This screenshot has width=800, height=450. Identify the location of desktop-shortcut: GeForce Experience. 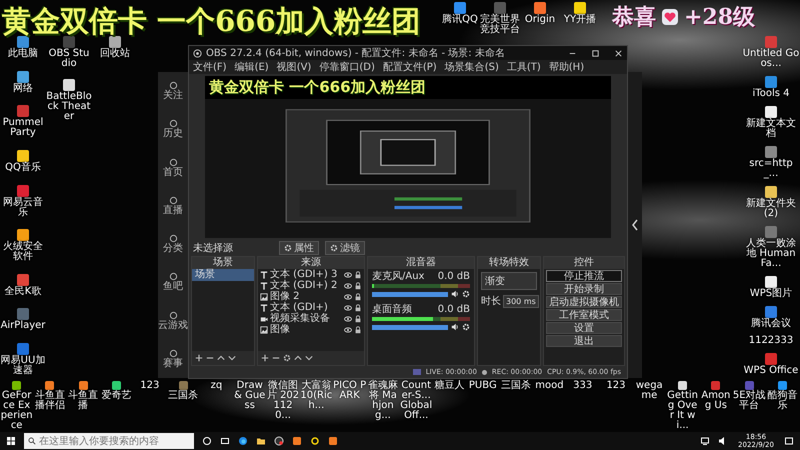
(17, 406).